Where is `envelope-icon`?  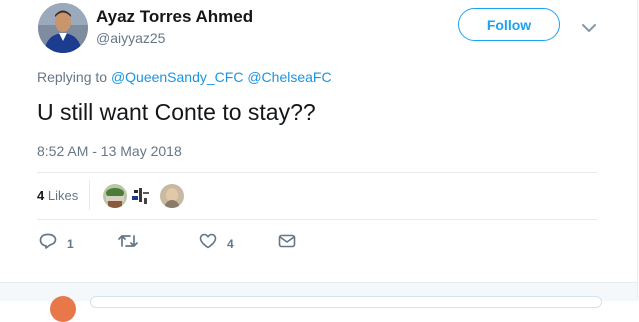 envelope-icon is located at coordinates (287, 243).